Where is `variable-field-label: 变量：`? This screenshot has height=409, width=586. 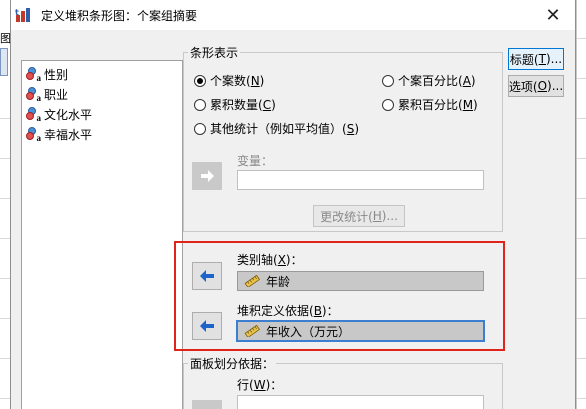
variable-field-label: 变量： is located at coordinates (255, 161).